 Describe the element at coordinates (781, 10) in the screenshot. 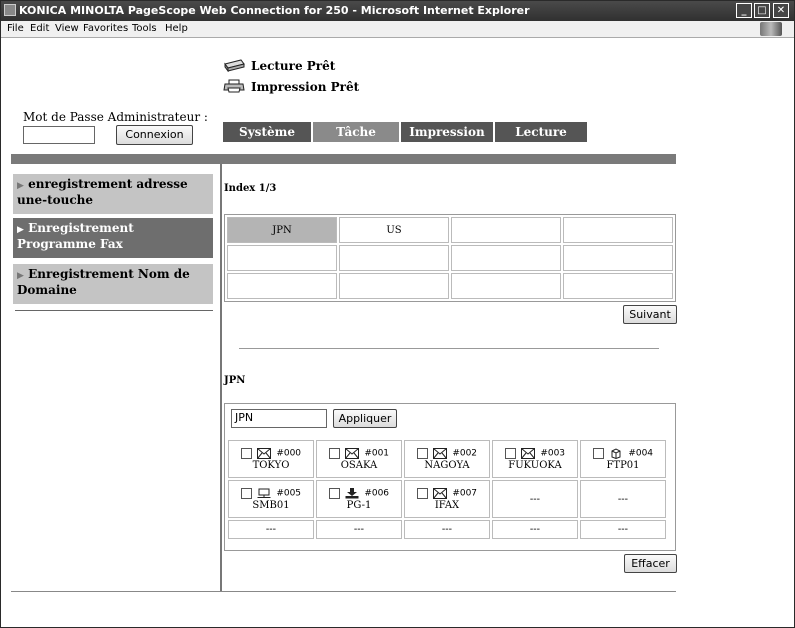

I see `close-button: ✕` at that location.